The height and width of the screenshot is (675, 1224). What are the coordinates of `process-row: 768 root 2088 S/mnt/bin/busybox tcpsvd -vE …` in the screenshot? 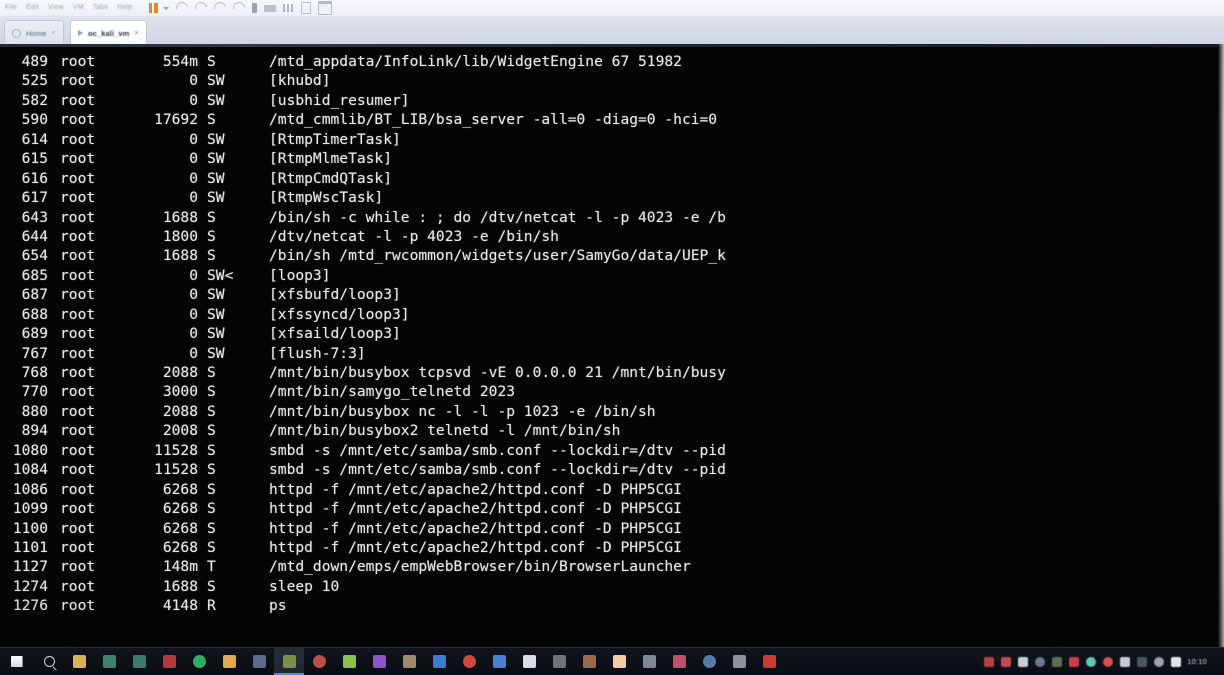 It's located at (612, 372).